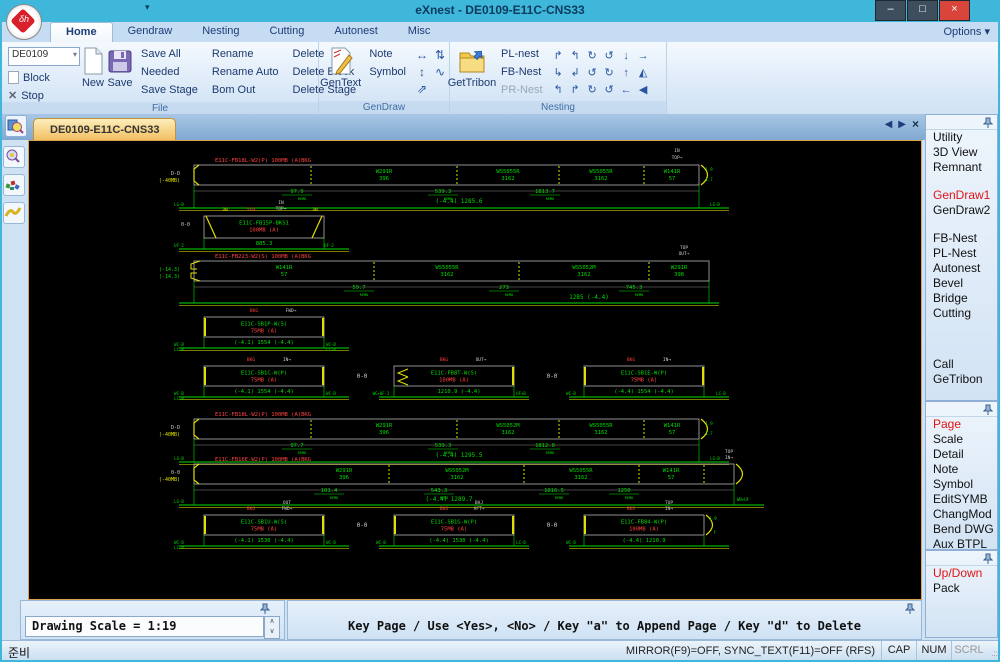 This screenshot has width=1000, height=662. What do you see at coordinates (961, 298) in the screenshot?
I see `sidebar-item-bridge: Bridge` at bounding box center [961, 298].